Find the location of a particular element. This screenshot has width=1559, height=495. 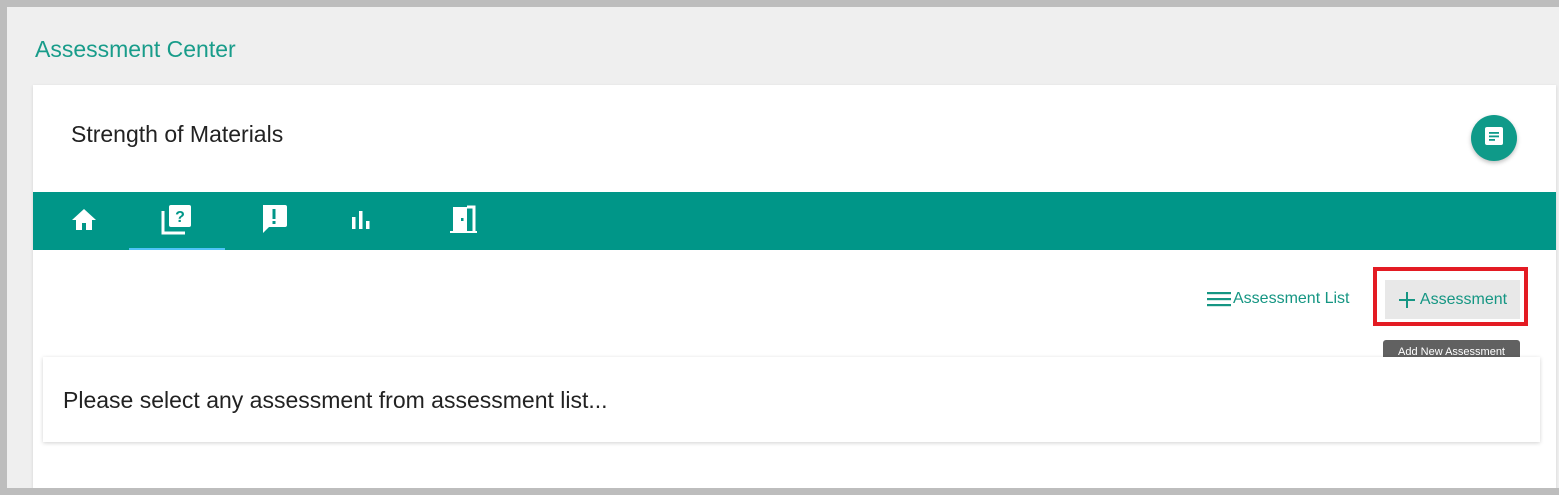

add-assessment-label: Assessment is located at coordinates (1463, 299).